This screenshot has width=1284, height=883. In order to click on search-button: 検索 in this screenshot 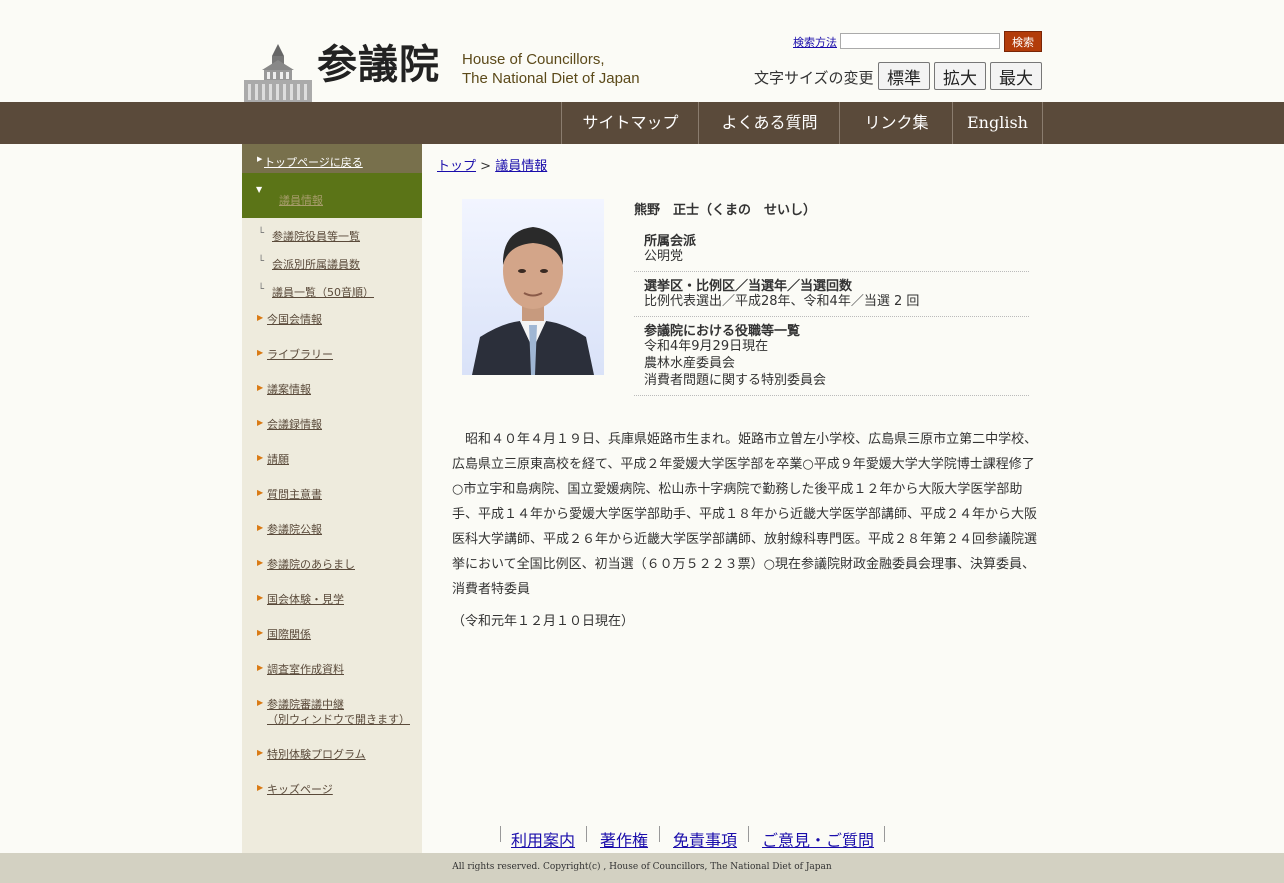, I will do `click(1023, 41)`.